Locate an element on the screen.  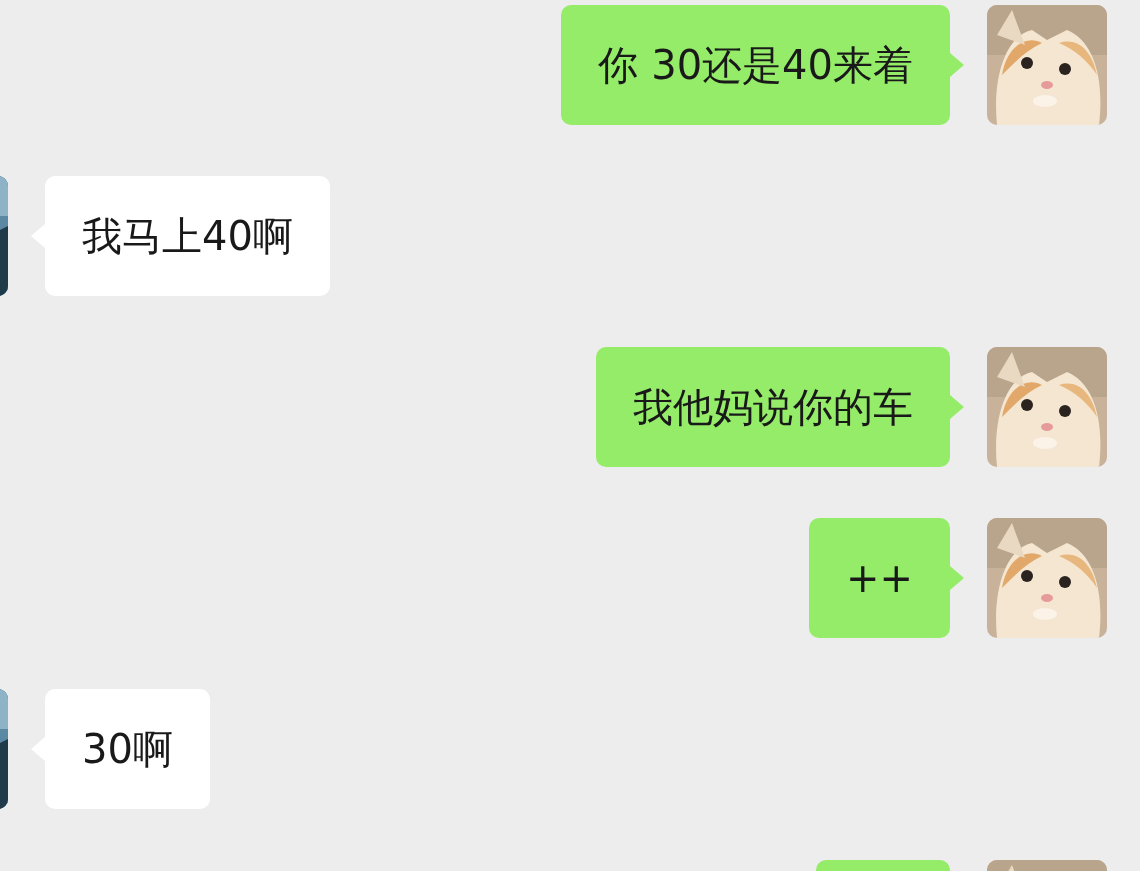
message-bubble: 你 30还是40来着 is located at coordinates (762, 65).